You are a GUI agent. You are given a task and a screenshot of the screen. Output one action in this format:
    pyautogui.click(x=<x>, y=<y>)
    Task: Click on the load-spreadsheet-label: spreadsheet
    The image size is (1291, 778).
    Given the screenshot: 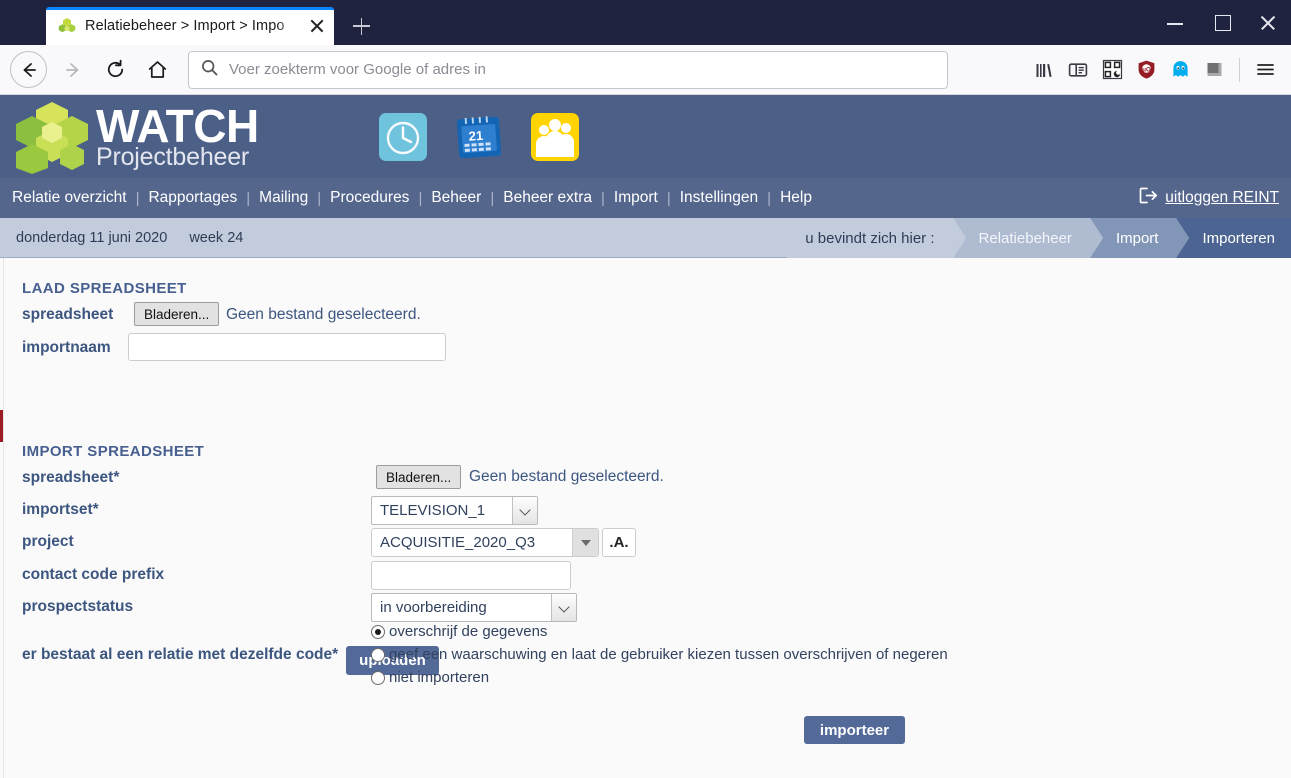 What is the action you would take?
    pyautogui.click(x=68, y=314)
    